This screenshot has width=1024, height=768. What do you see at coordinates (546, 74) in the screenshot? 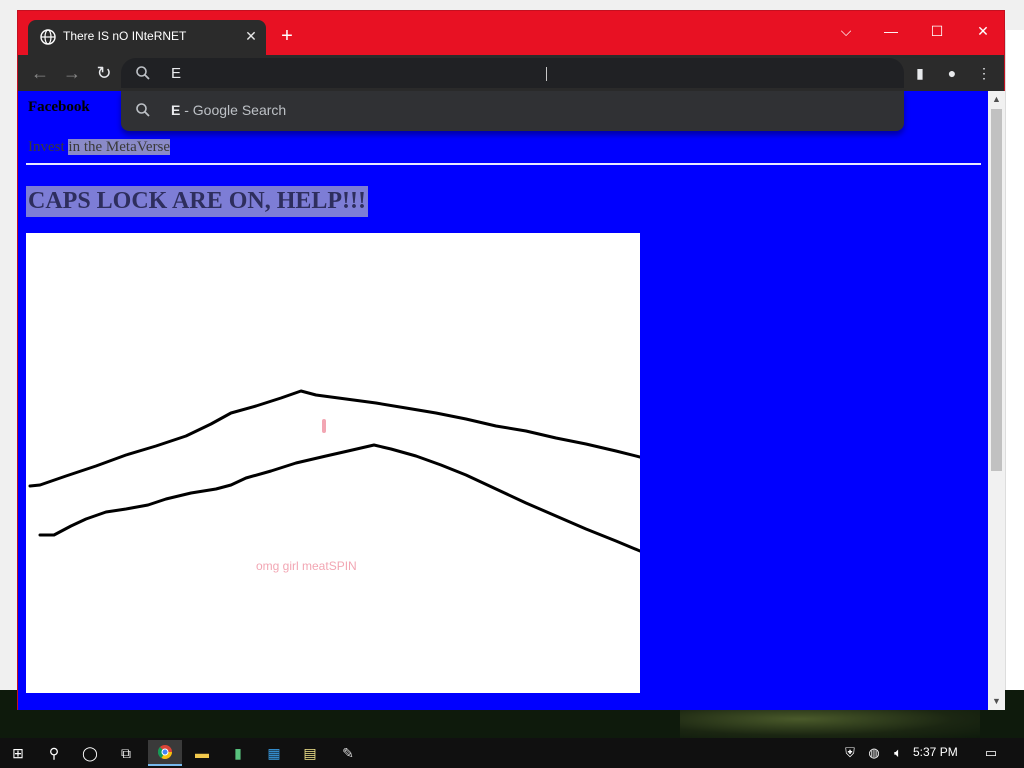
I see `mouse-ibeam-cursor` at bounding box center [546, 74].